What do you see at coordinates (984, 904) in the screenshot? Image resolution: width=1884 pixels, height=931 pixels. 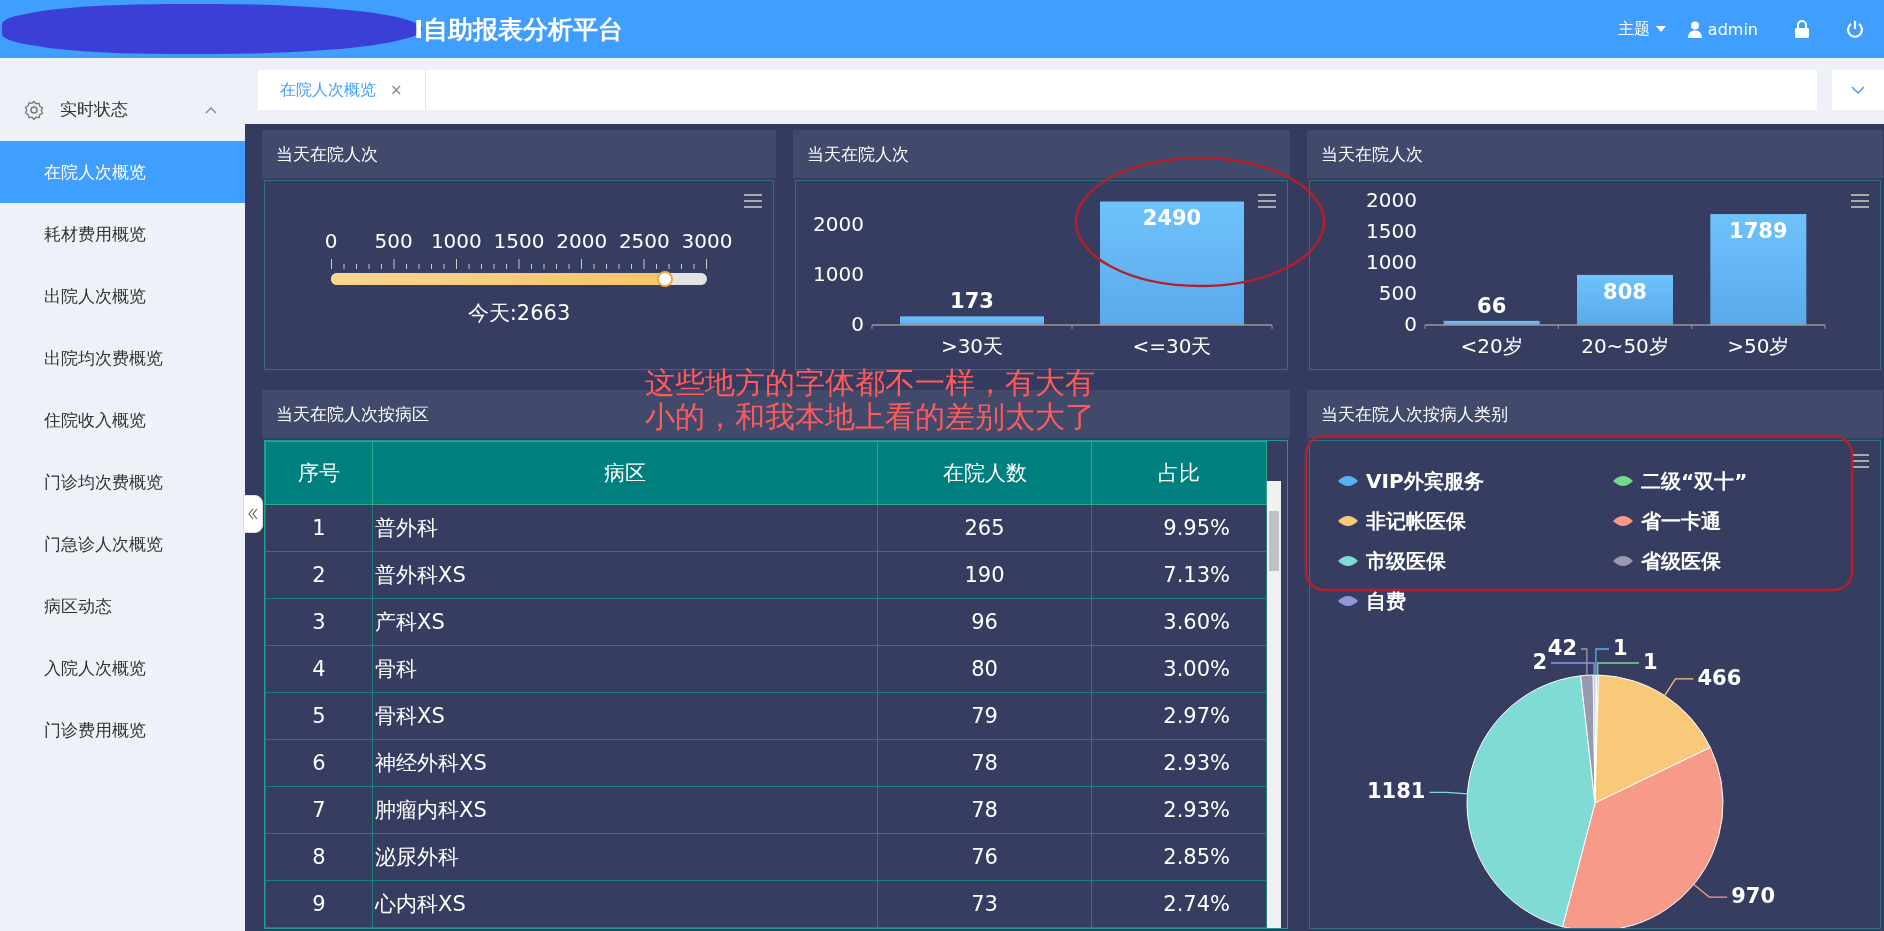 I see `table-cell: 73` at bounding box center [984, 904].